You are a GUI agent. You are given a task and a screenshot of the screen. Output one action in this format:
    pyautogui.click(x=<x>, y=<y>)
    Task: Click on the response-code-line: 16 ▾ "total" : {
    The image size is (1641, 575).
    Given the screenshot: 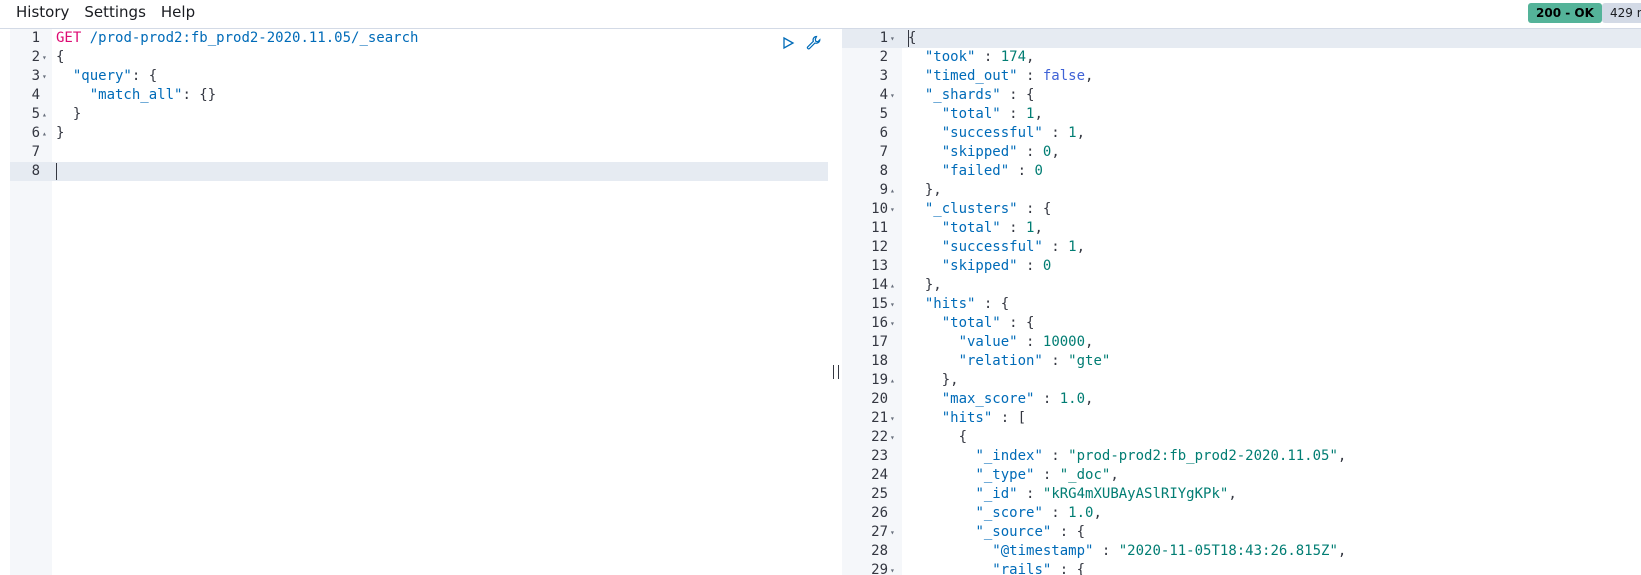 What is the action you would take?
    pyautogui.click(x=1241, y=323)
    